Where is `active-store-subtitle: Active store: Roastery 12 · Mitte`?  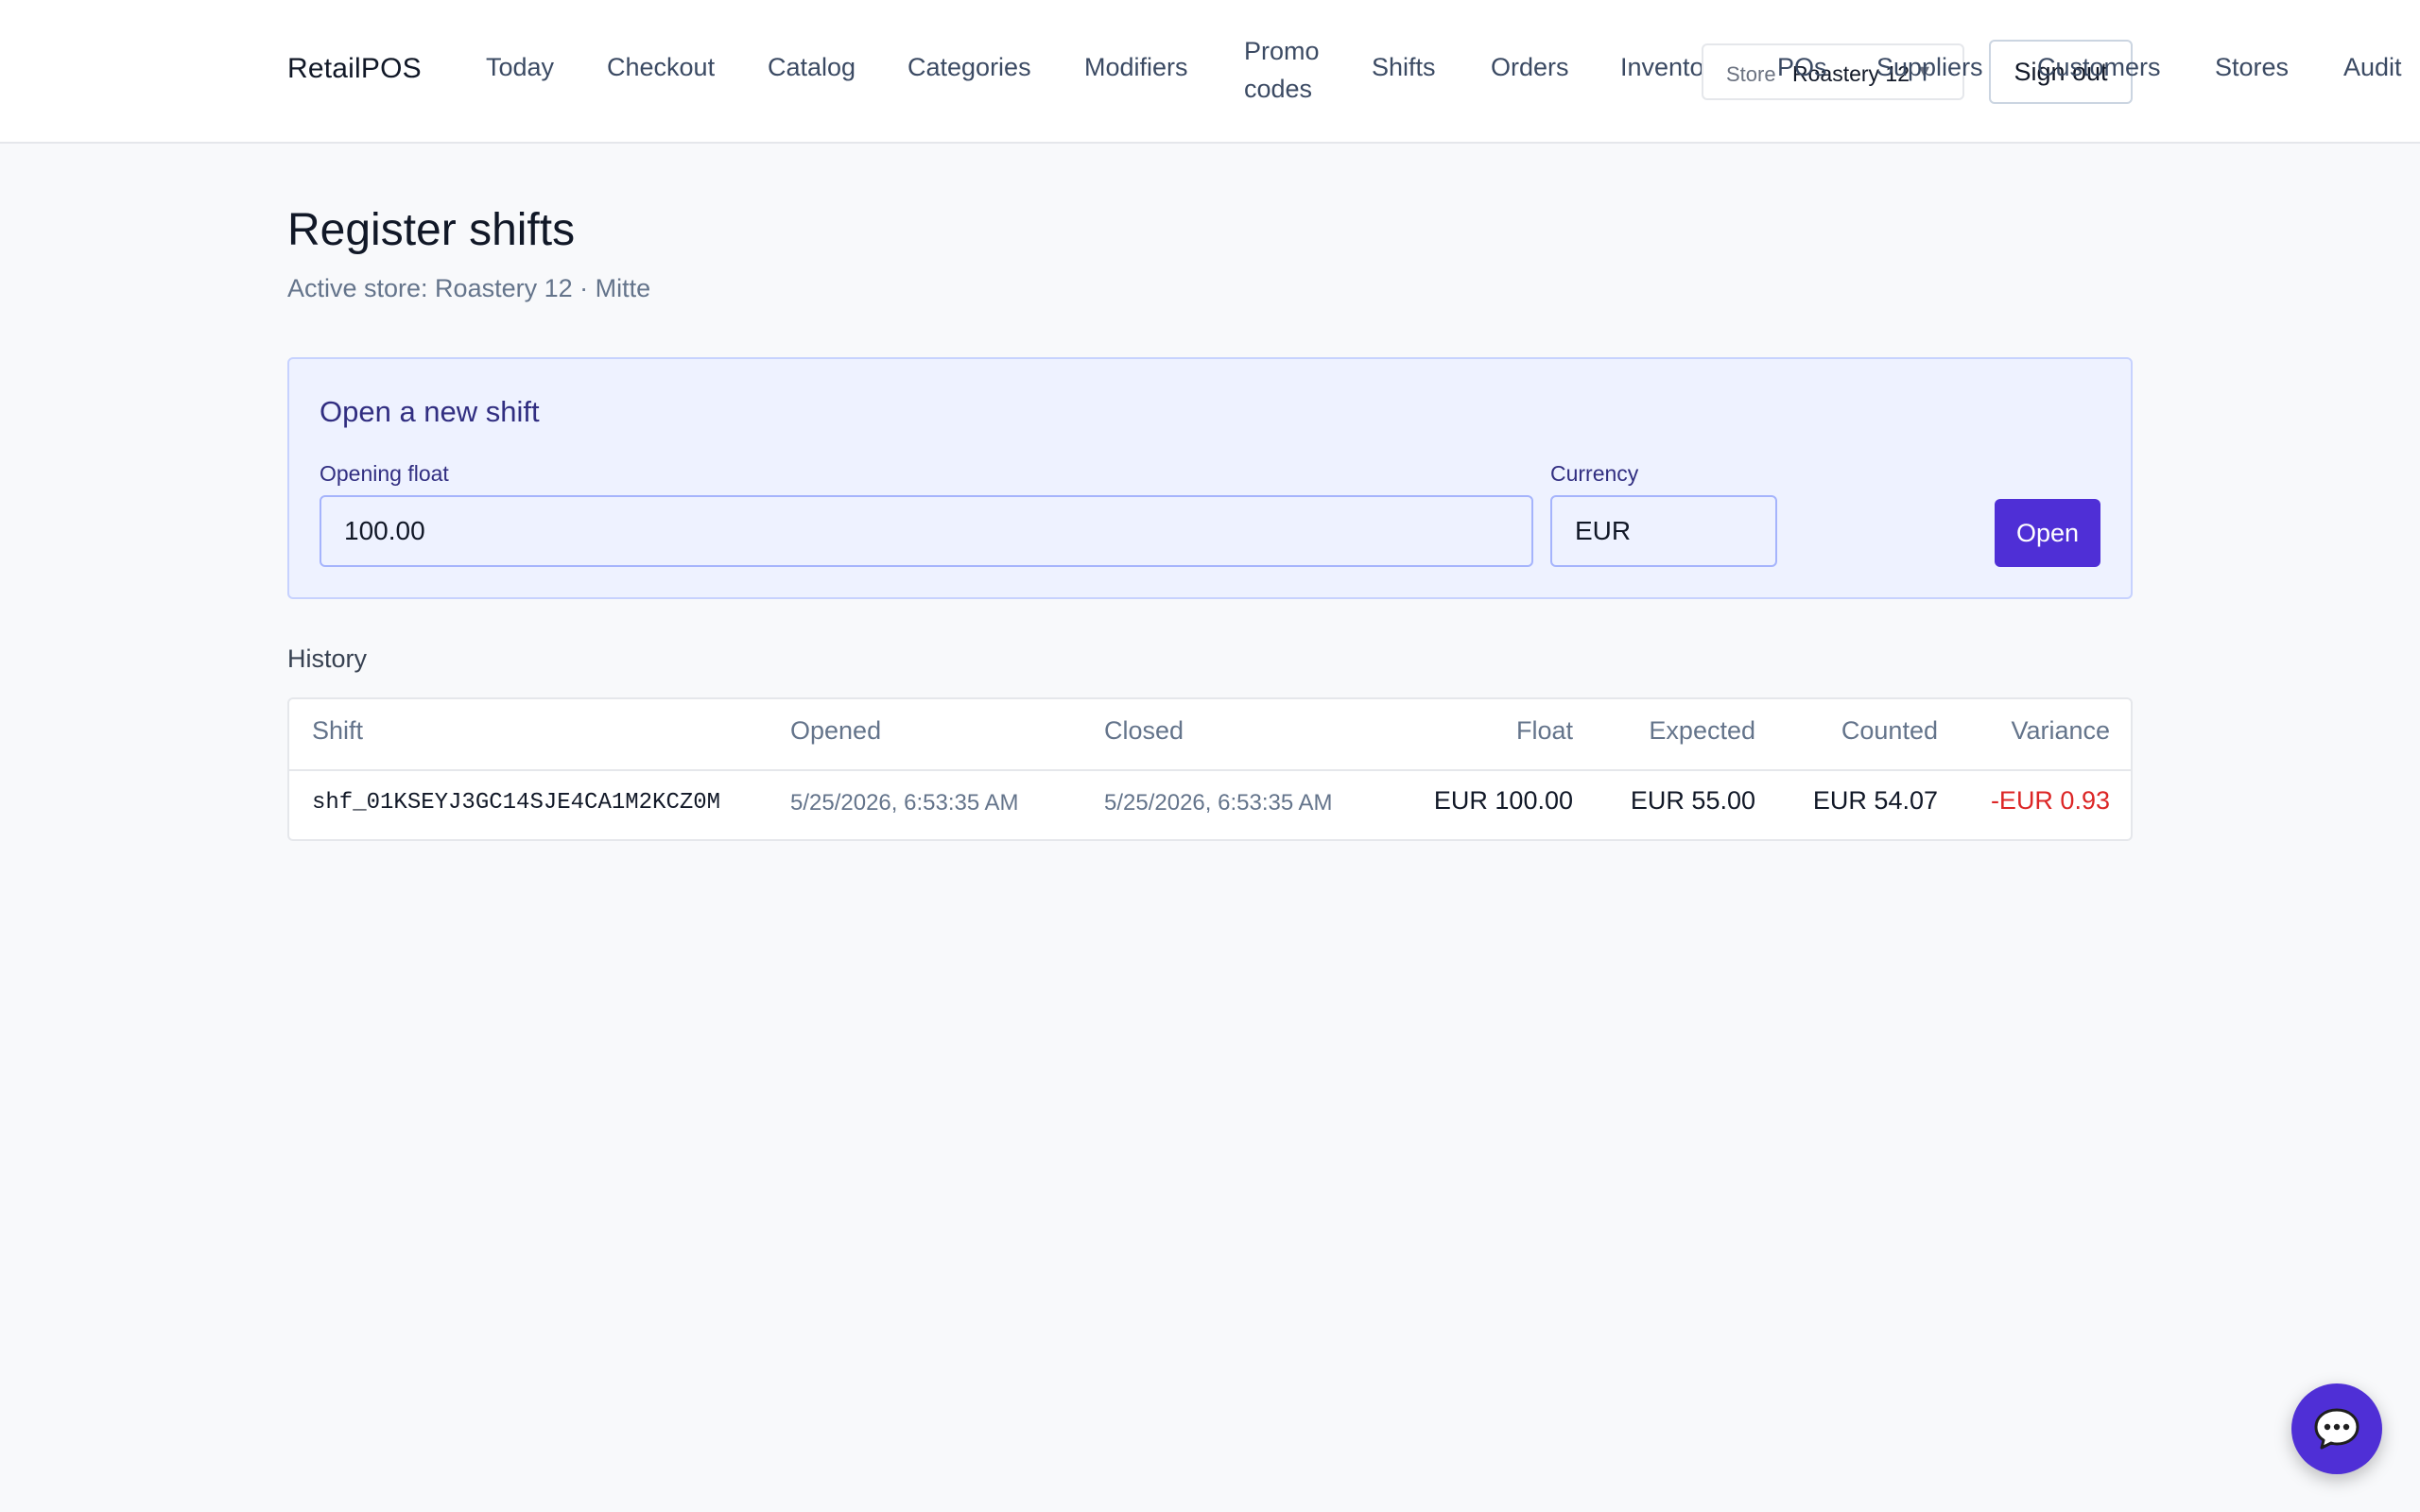 active-store-subtitle: Active store: Roastery 12 · Mitte is located at coordinates (469, 288).